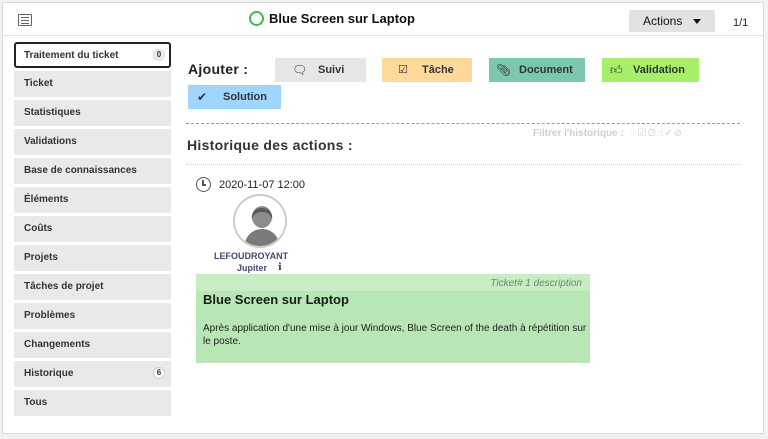 Image resolution: width=768 pixels, height=439 pixels. I want to click on ticket-title: Blue Screen sur Laptop, so click(342, 18).